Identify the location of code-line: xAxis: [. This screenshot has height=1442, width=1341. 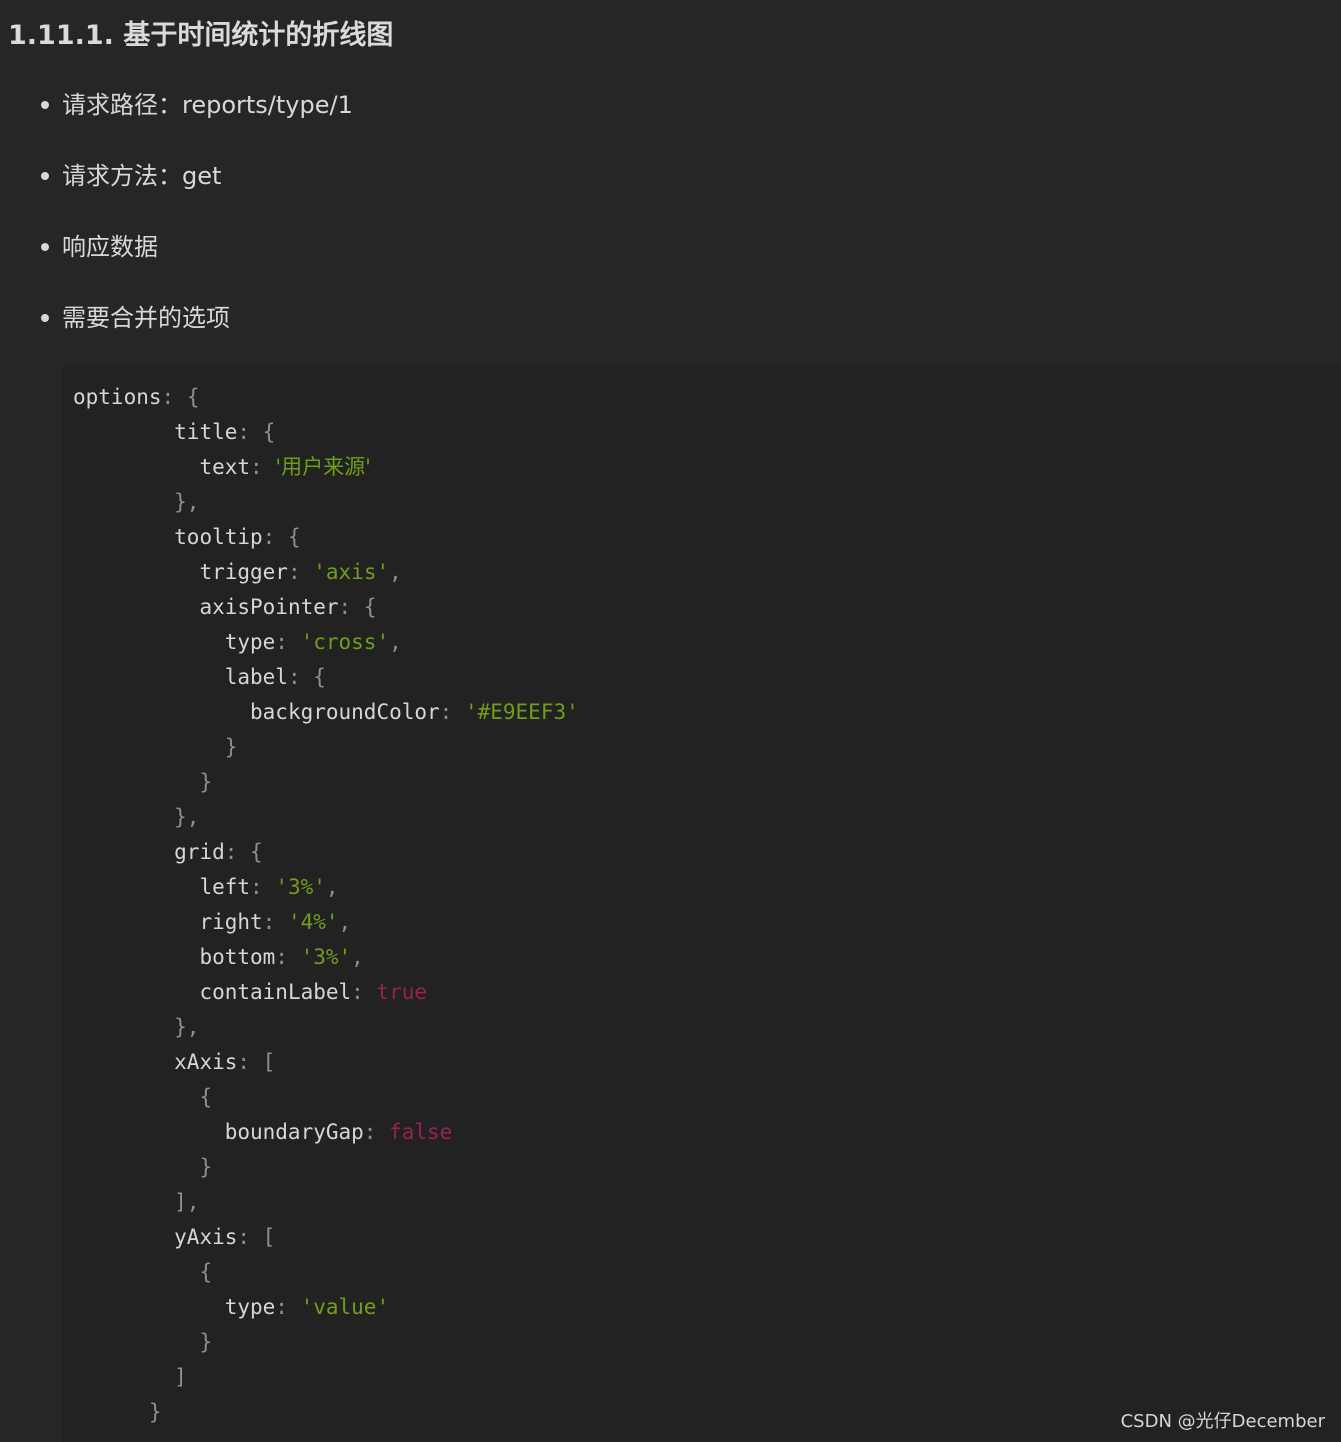
(326, 1062).